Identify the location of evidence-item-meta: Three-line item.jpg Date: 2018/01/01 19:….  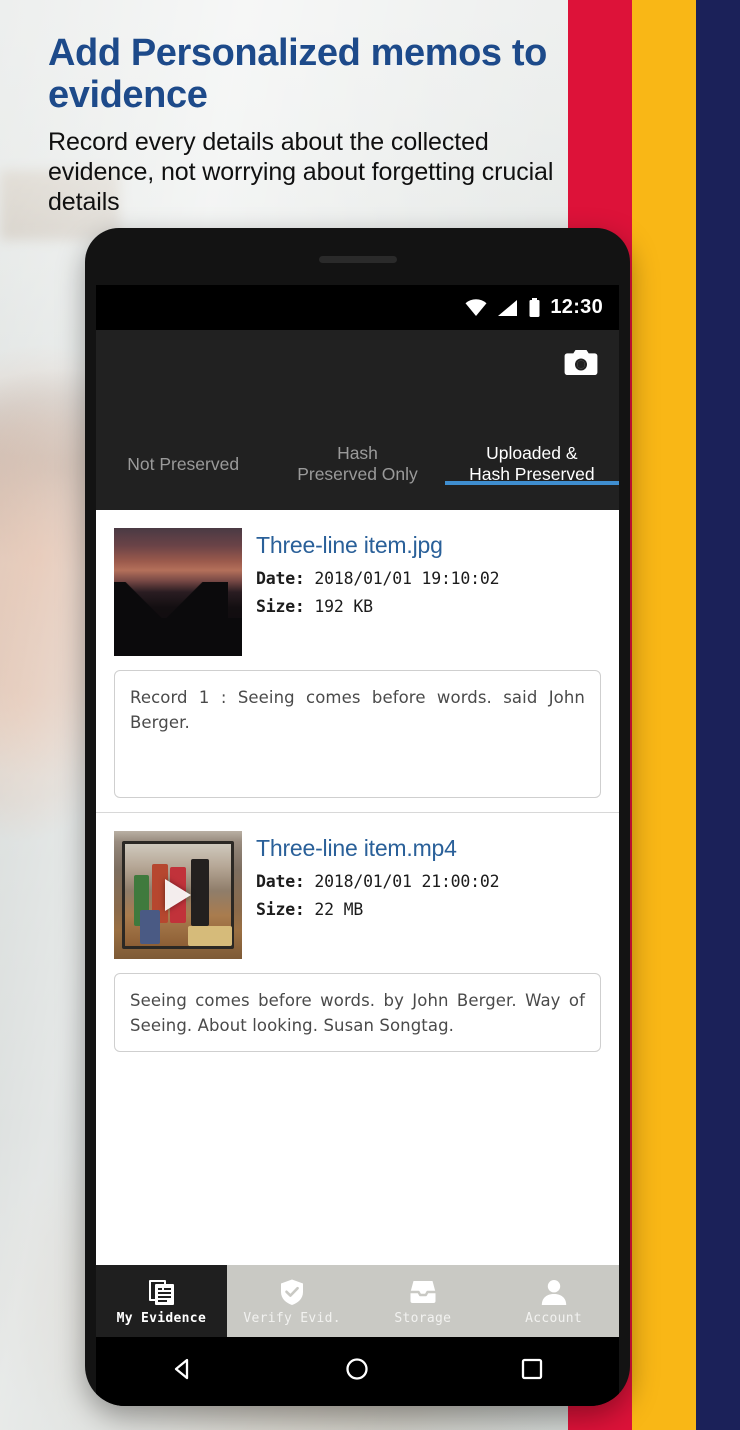
(378, 592).